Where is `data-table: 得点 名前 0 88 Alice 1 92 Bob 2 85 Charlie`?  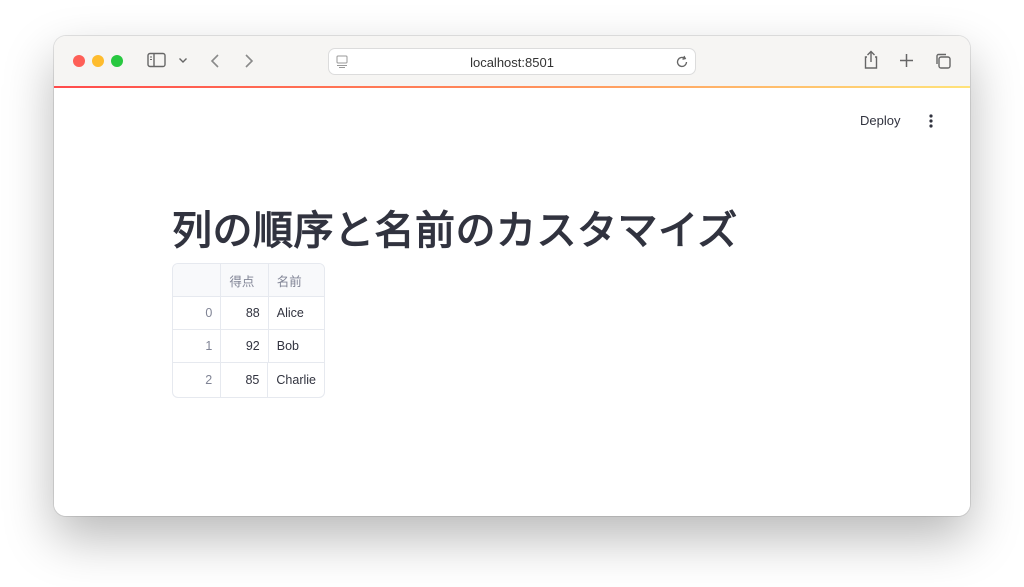 data-table: 得点 名前 0 88 Alice 1 92 Bob 2 85 Charlie is located at coordinates (248, 330).